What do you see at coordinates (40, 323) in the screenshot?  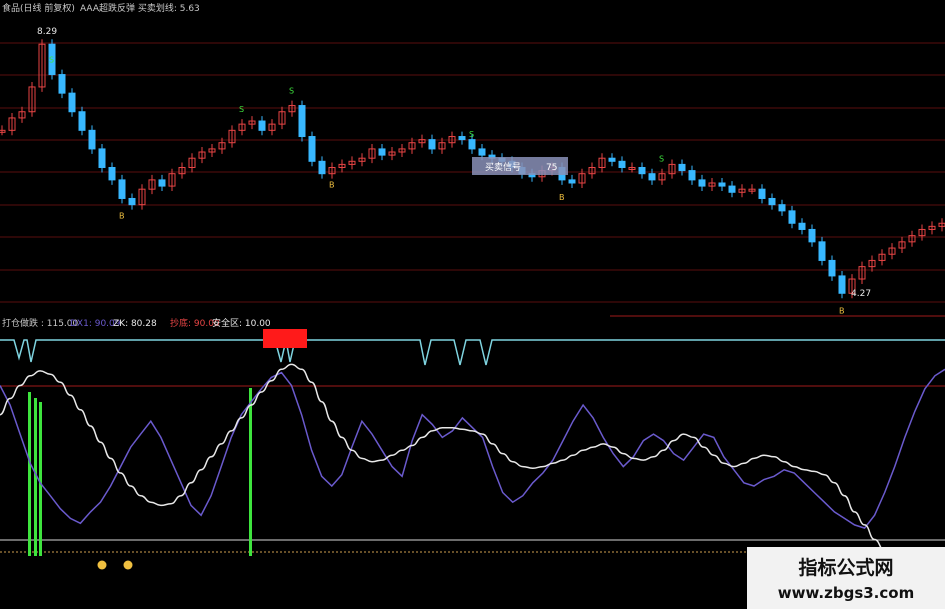 I see `indicator-label-1: 打仓做跌 : 115.00` at bounding box center [40, 323].